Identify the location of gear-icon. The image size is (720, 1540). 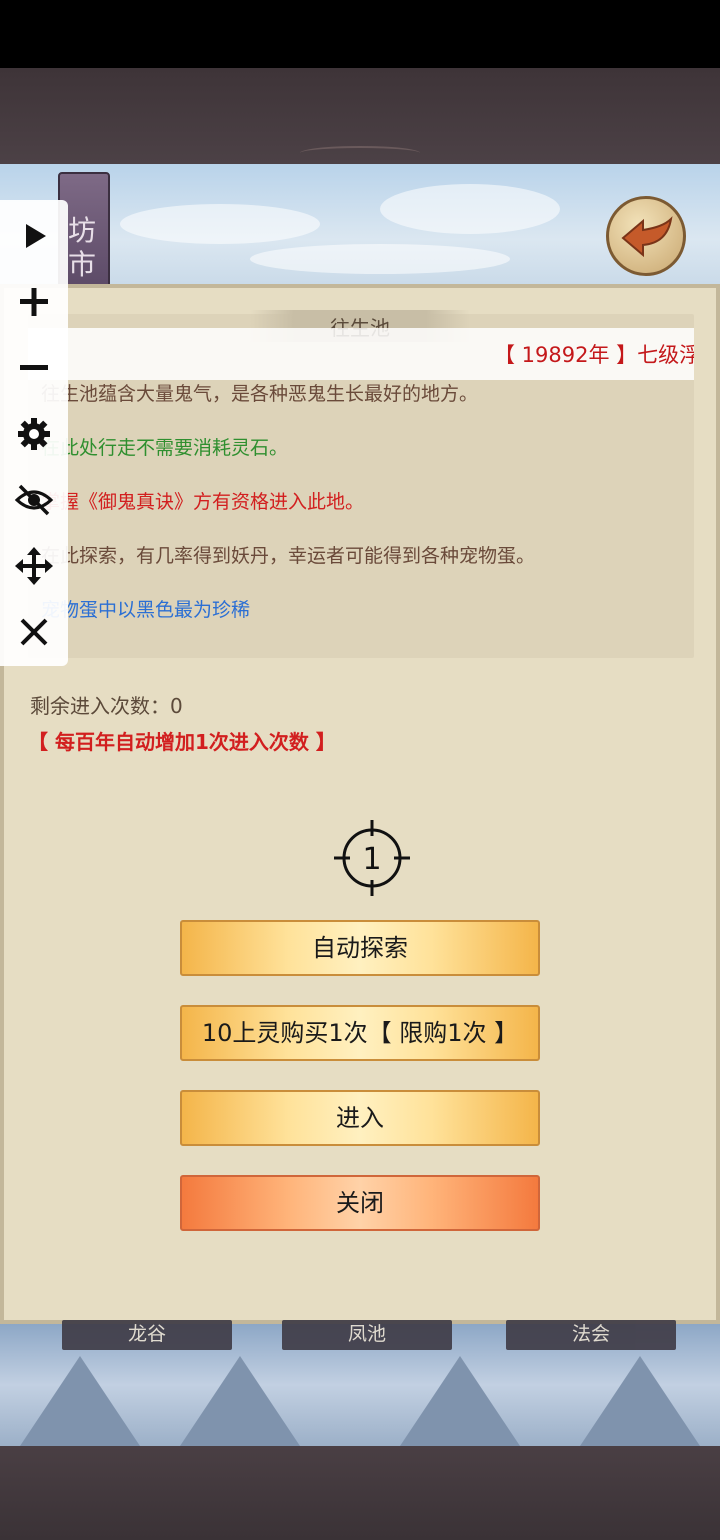
(34, 434).